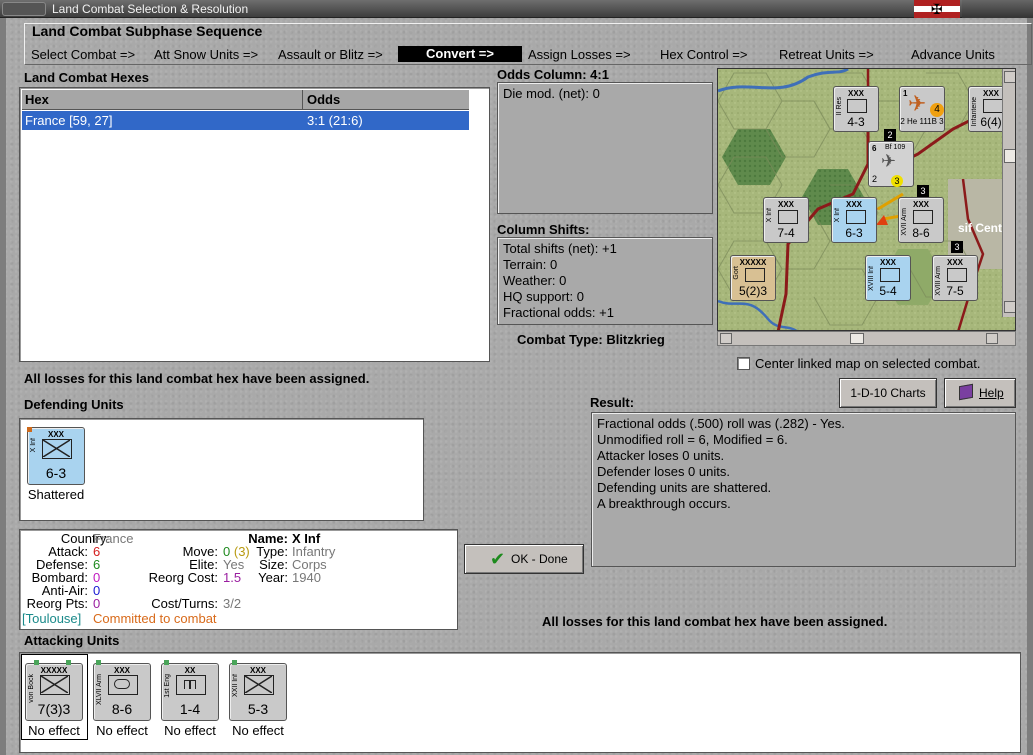 The height and width of the screenshot is (755, 1033). I want to click on center-map-label: Center linked map on selected combat., so click(868, 363).